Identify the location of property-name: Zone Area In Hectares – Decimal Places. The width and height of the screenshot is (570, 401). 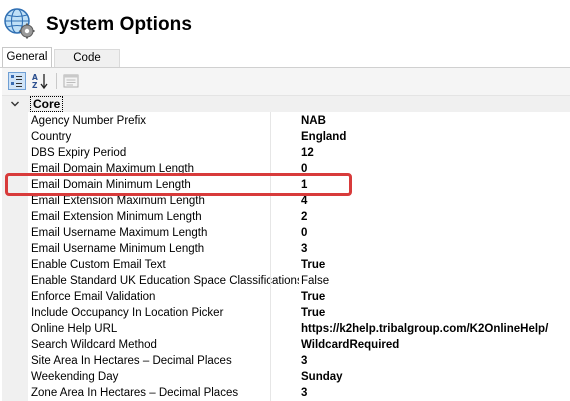
(135, 393).